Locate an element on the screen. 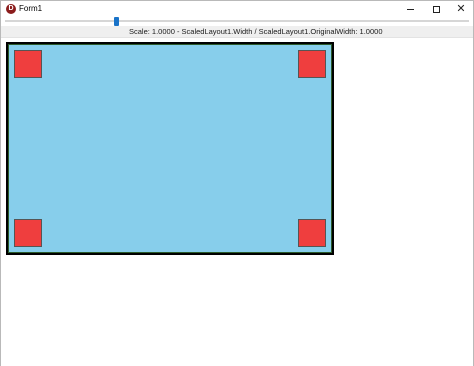 This screenshot has width=474, height=366. trackbar-track is located at coordinates (237, 21).